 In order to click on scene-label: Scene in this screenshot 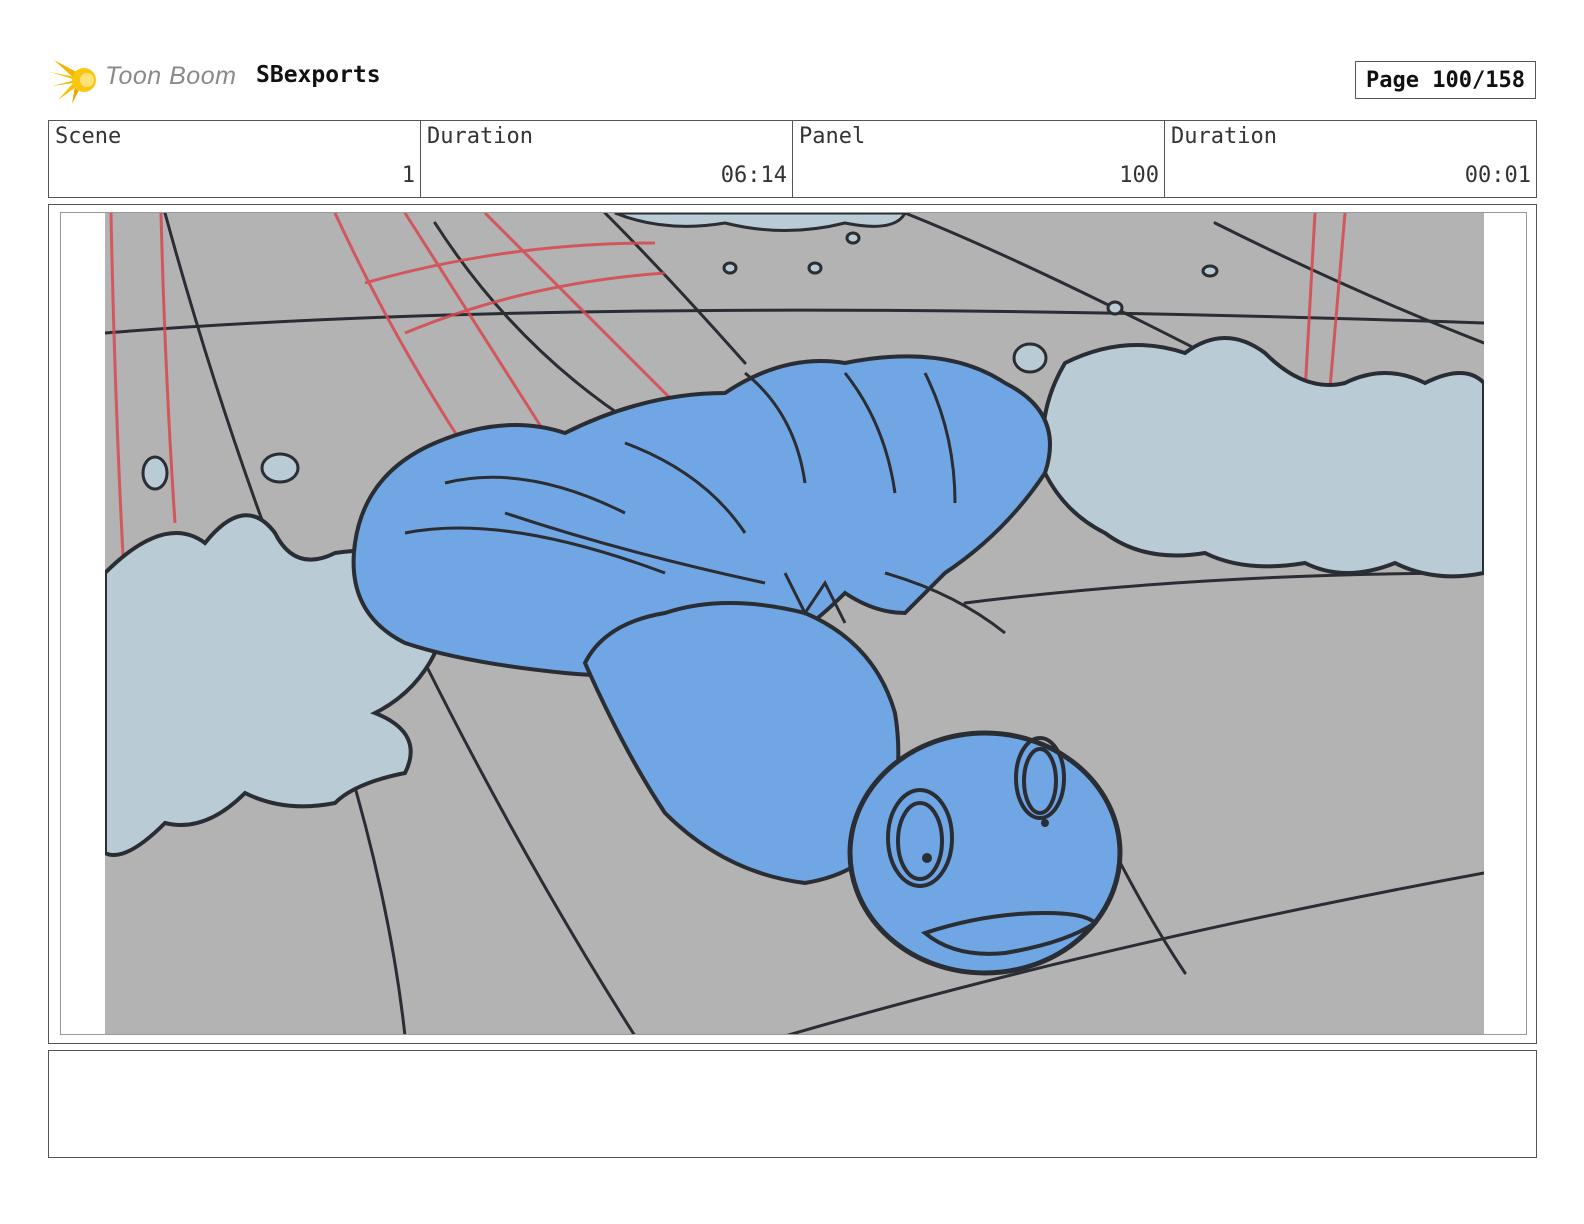, I will do `click(88, 136)`.